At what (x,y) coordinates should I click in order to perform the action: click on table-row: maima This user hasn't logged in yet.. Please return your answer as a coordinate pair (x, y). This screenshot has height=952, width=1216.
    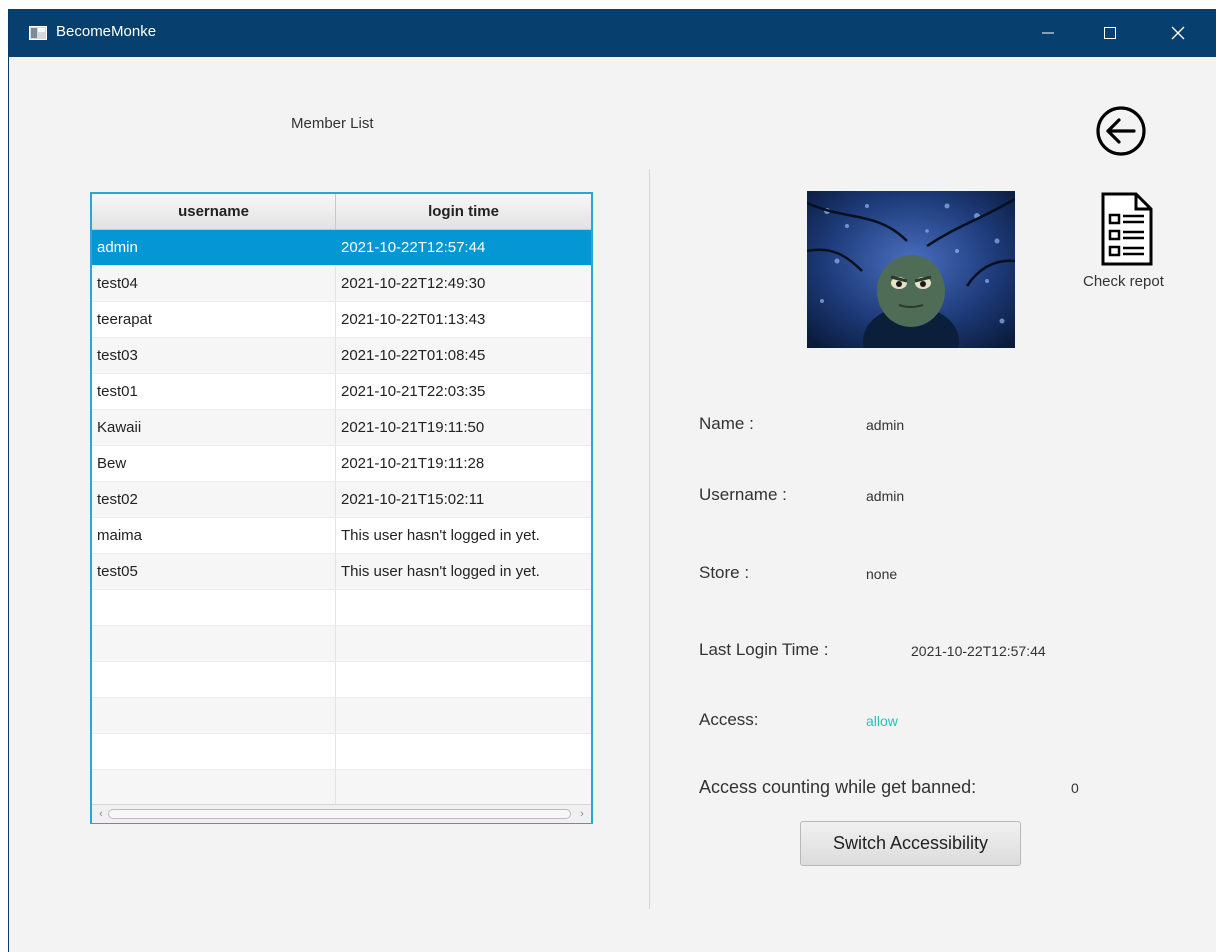
    Looking at the image, I should click on (341, 536).